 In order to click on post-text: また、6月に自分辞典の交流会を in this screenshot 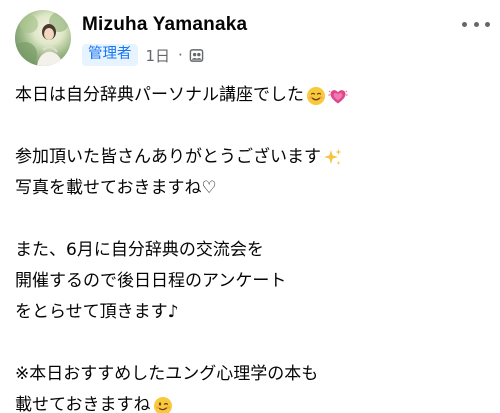, I will do `click(139, 250)`.